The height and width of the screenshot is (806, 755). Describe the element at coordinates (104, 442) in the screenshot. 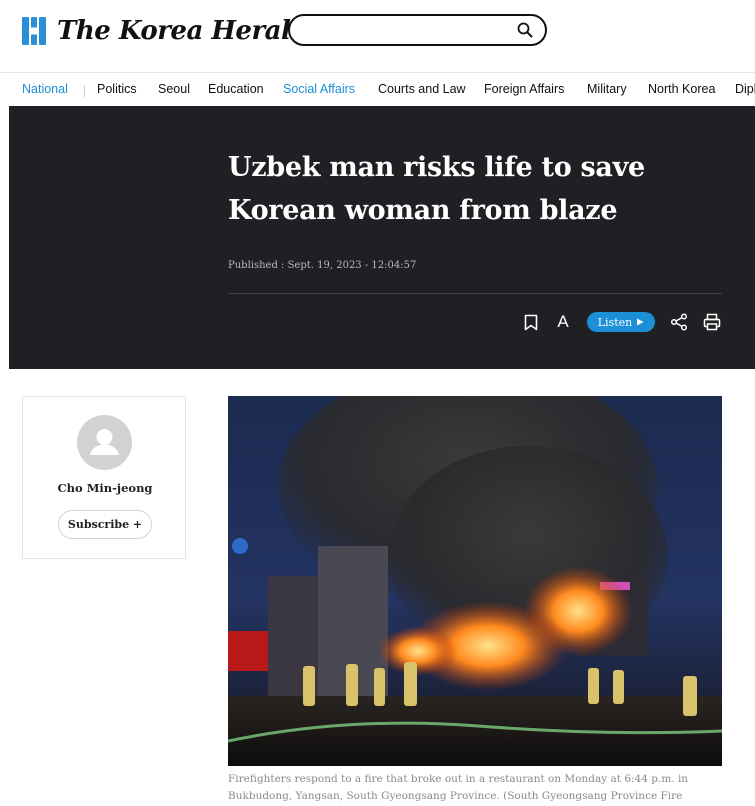

I see `avatar` at that location.